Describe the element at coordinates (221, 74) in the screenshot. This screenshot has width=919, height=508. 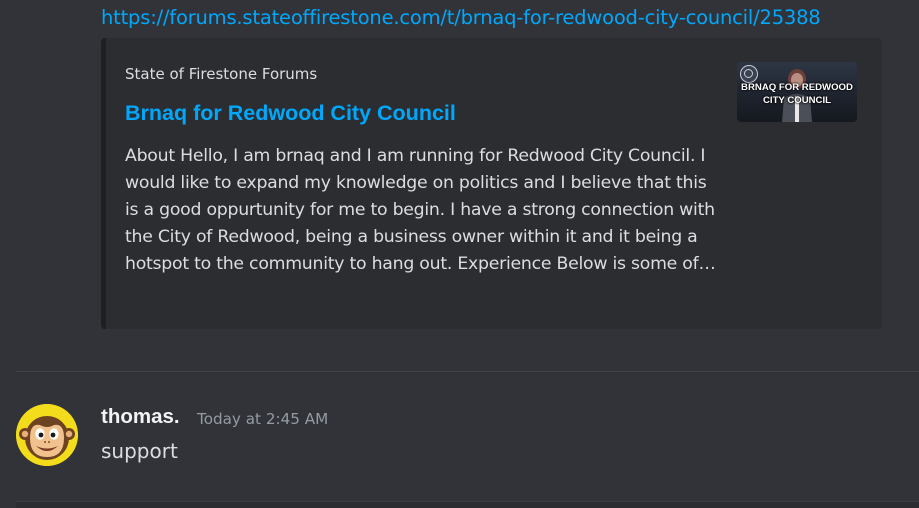
I see `embed-provider: State of Firestone Forums` at that location.